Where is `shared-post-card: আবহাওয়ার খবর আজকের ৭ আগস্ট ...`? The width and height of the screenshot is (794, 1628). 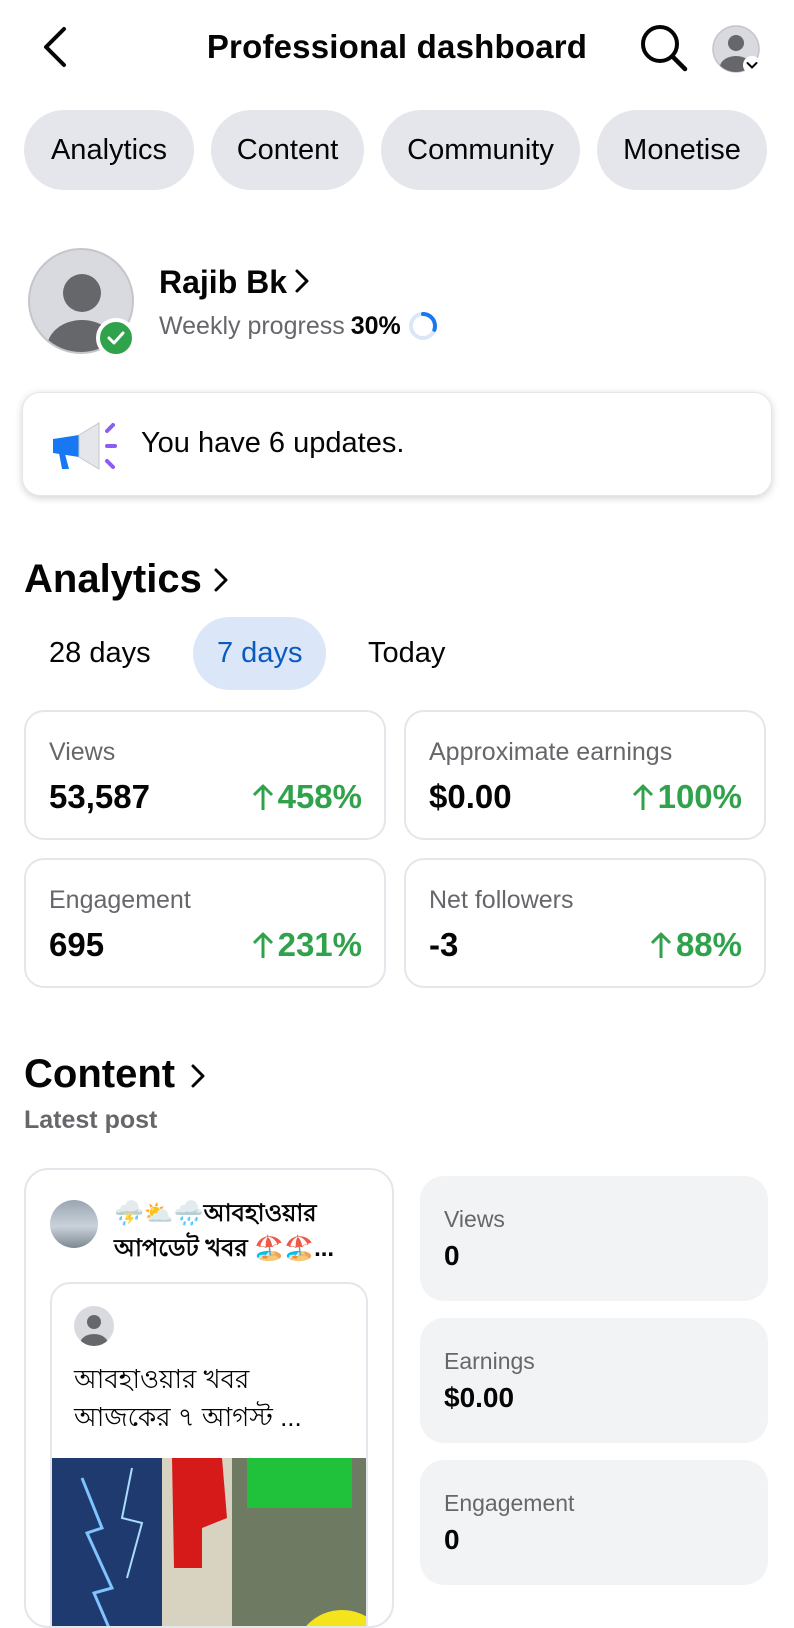 shared-post-card: আবহাওয়ার খবর আজকের ৭ আগস্ট ... is located at coordinates (209, 1454).